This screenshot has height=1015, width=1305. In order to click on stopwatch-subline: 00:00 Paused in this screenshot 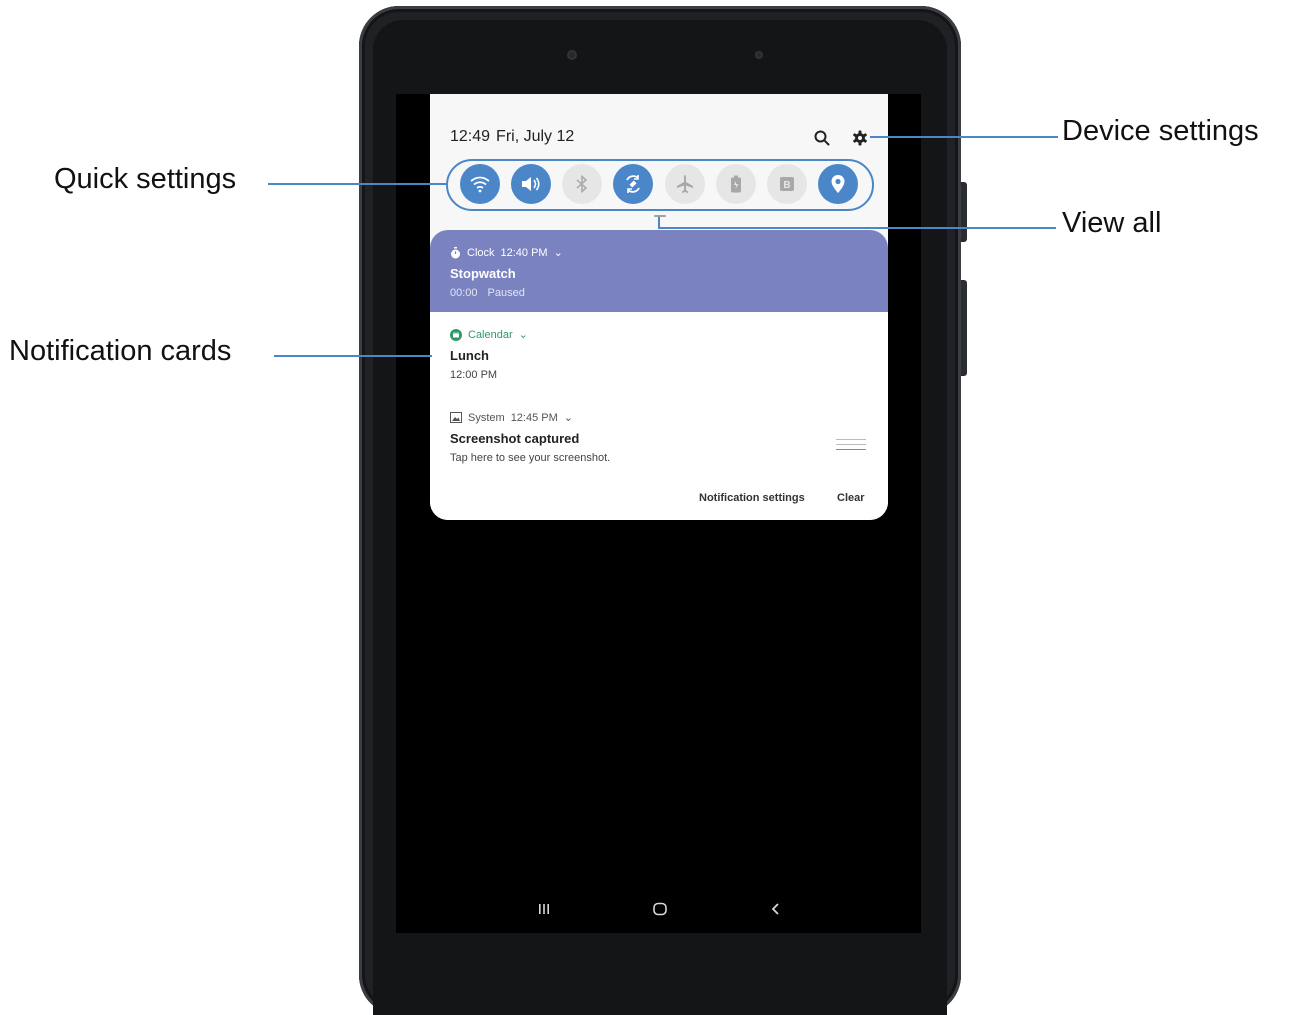, I will do `click(487, 293)`.